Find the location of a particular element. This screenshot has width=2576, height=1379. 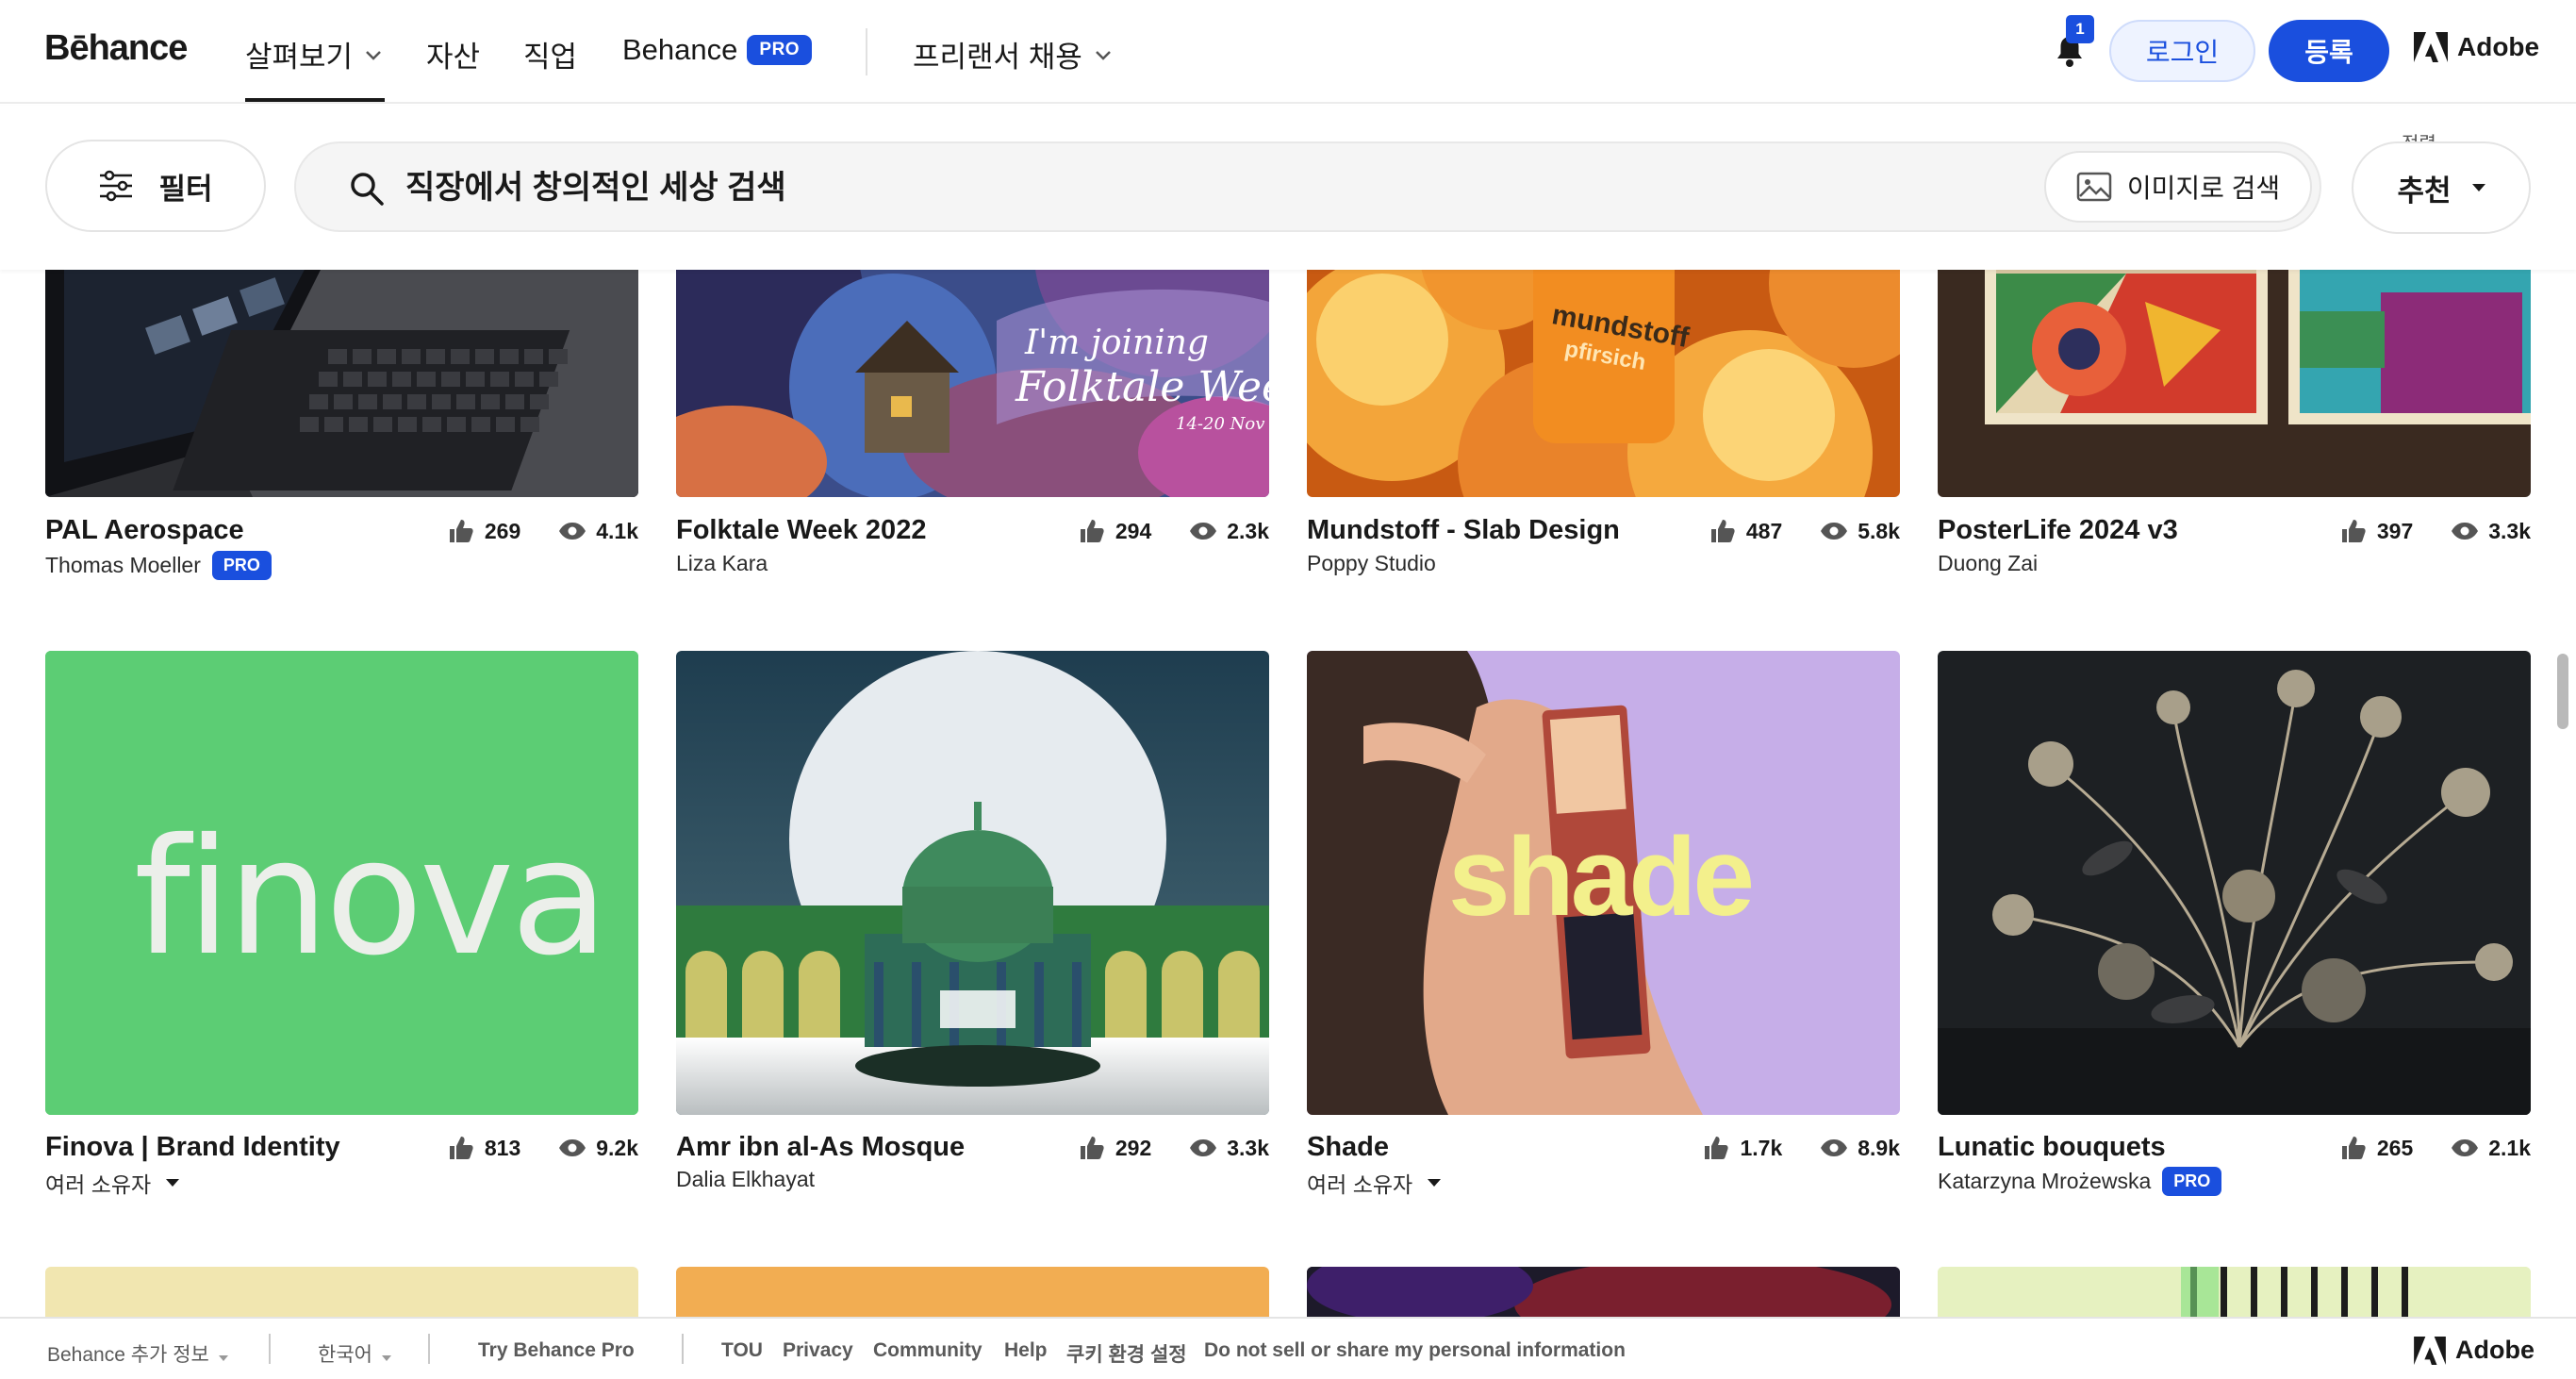

login-button: 로그인 is located at coordinates (2182, 51).